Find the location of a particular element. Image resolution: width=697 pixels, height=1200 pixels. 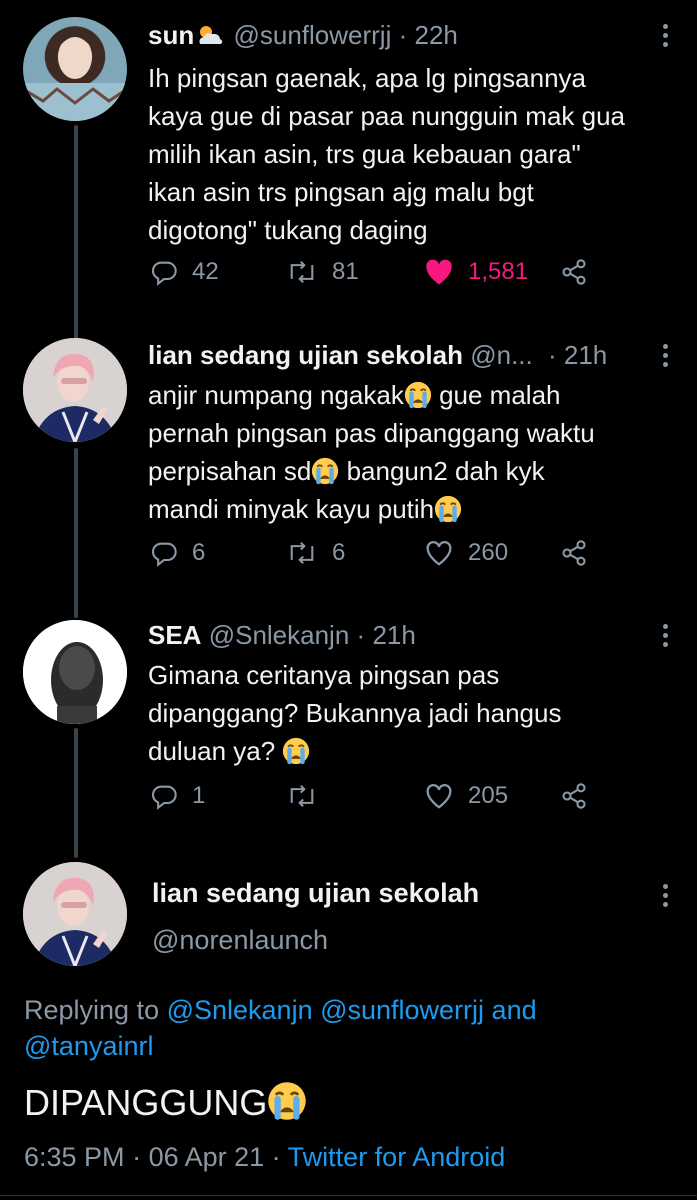

tweet-line: pernah pingsan pas dipanggang waktu is located at coordinates (371, 433).